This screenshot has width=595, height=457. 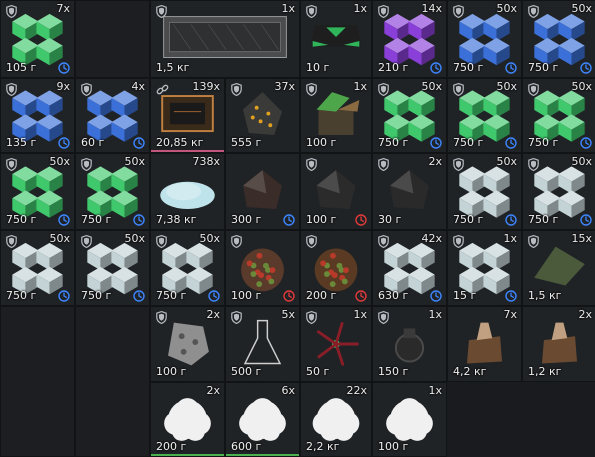 I want to click on inventory-slot: 300 г, so click(x=262, y=191).